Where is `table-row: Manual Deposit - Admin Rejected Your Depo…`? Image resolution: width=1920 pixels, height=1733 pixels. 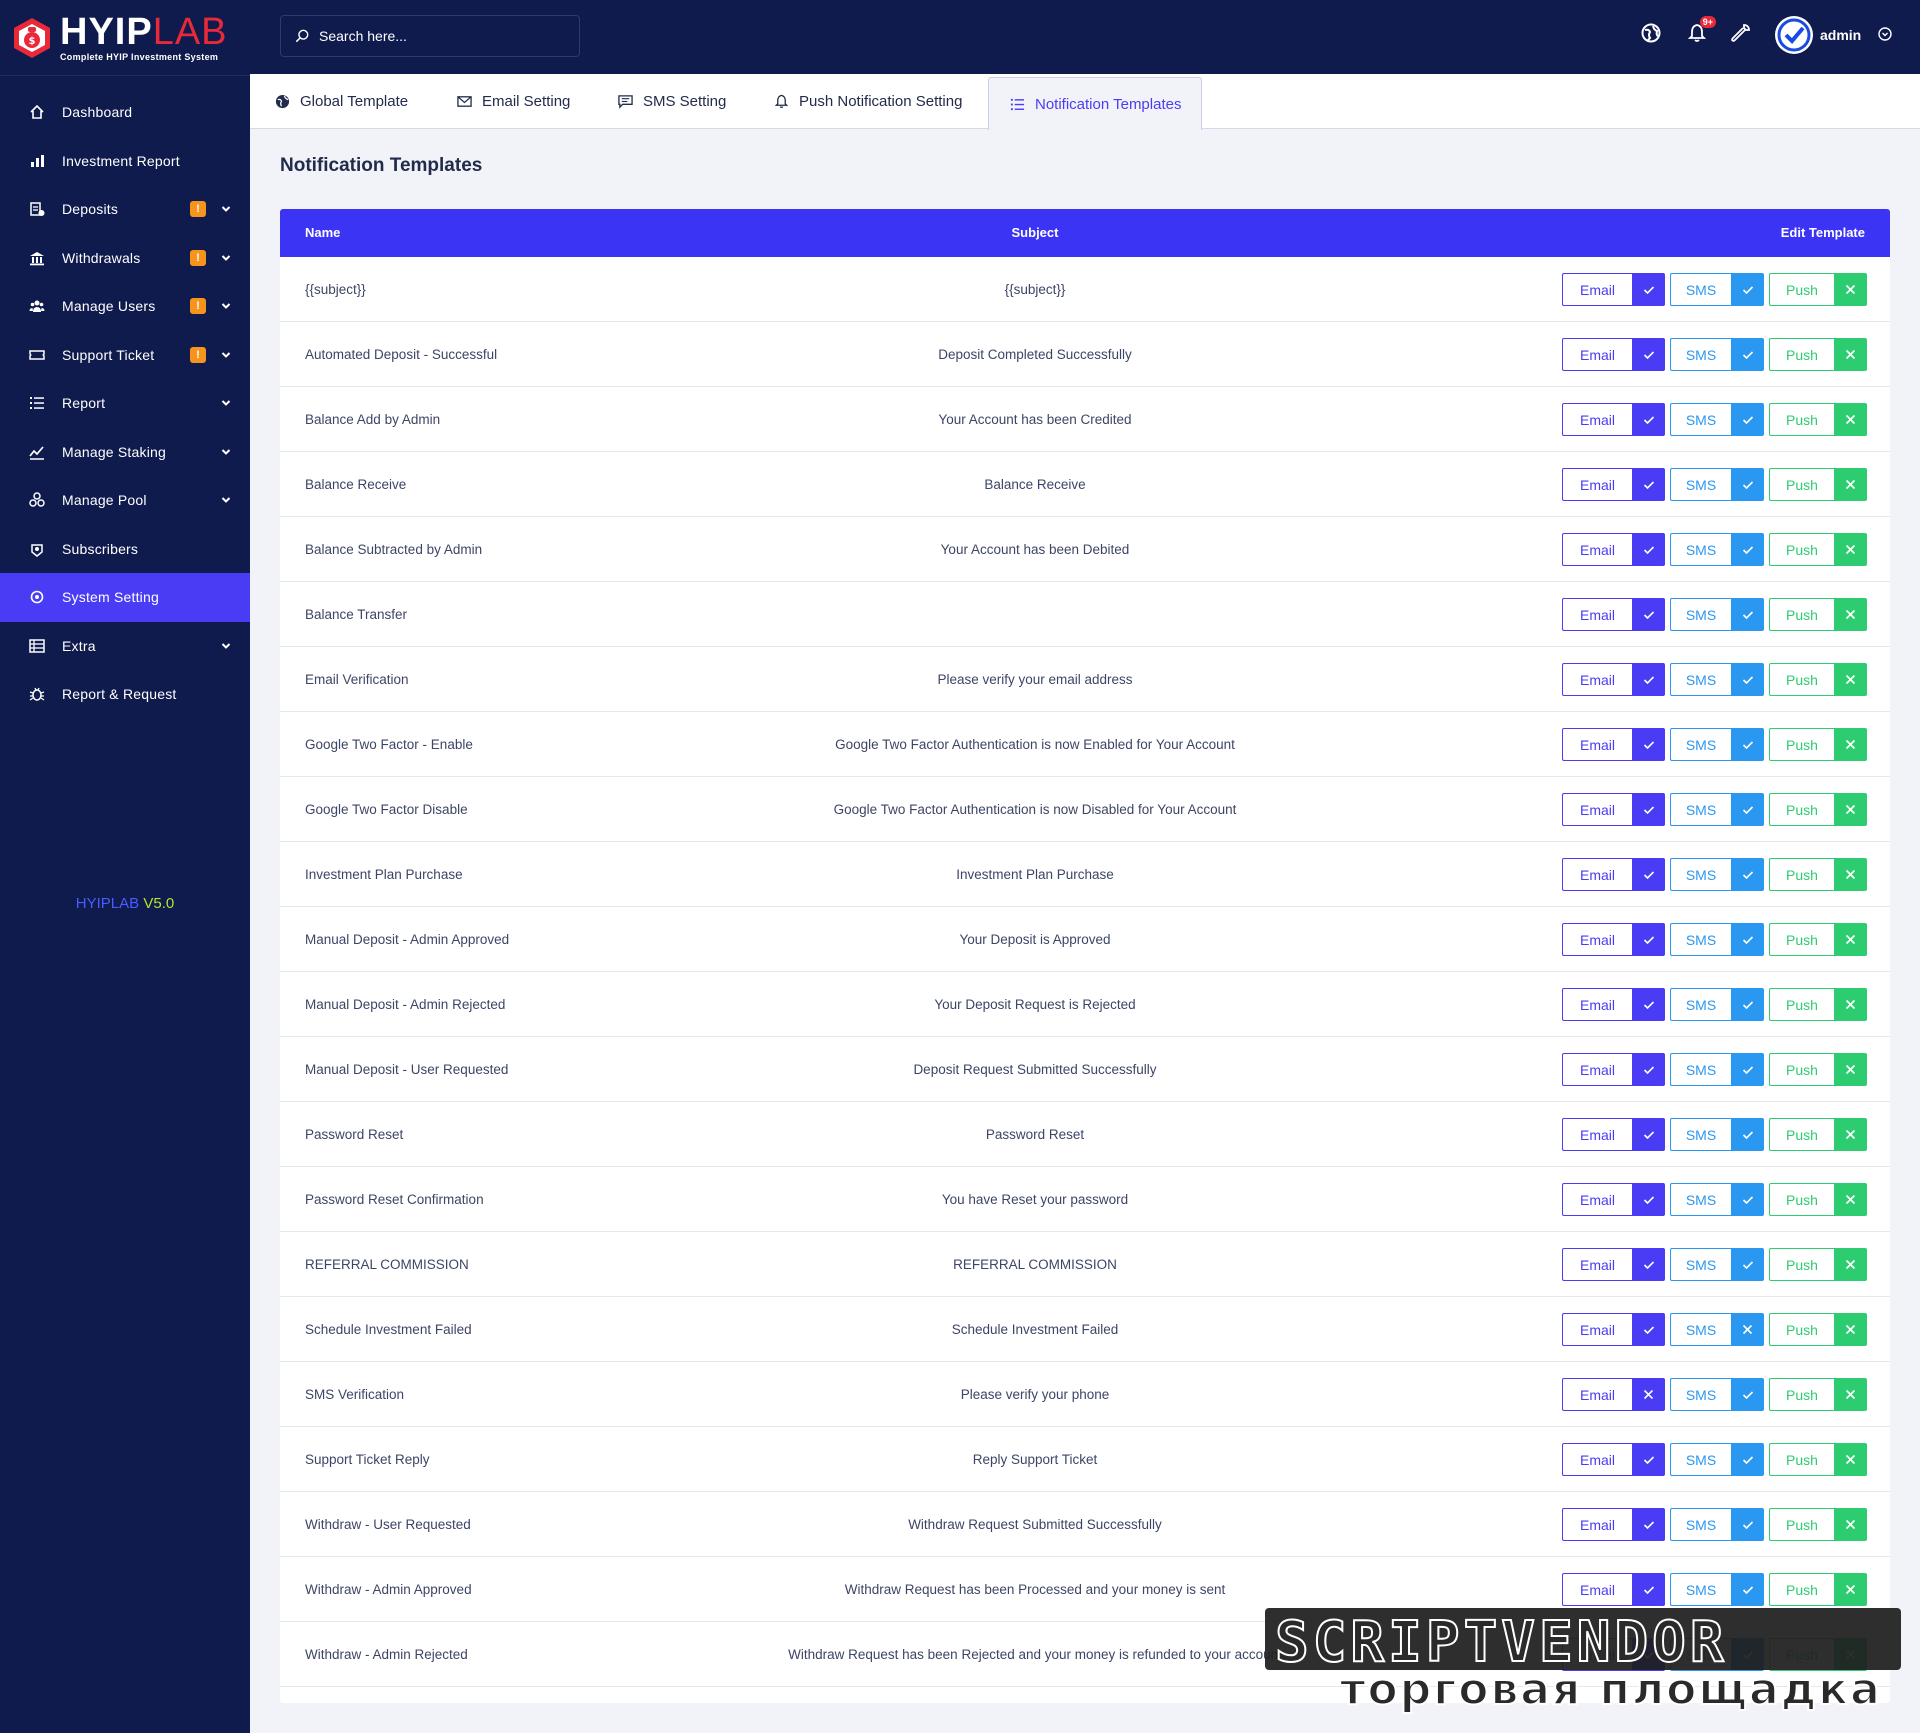 table-row: Manual Deposit - Admin Rejected Your Depo… is located at coordinates (1085, 1004).